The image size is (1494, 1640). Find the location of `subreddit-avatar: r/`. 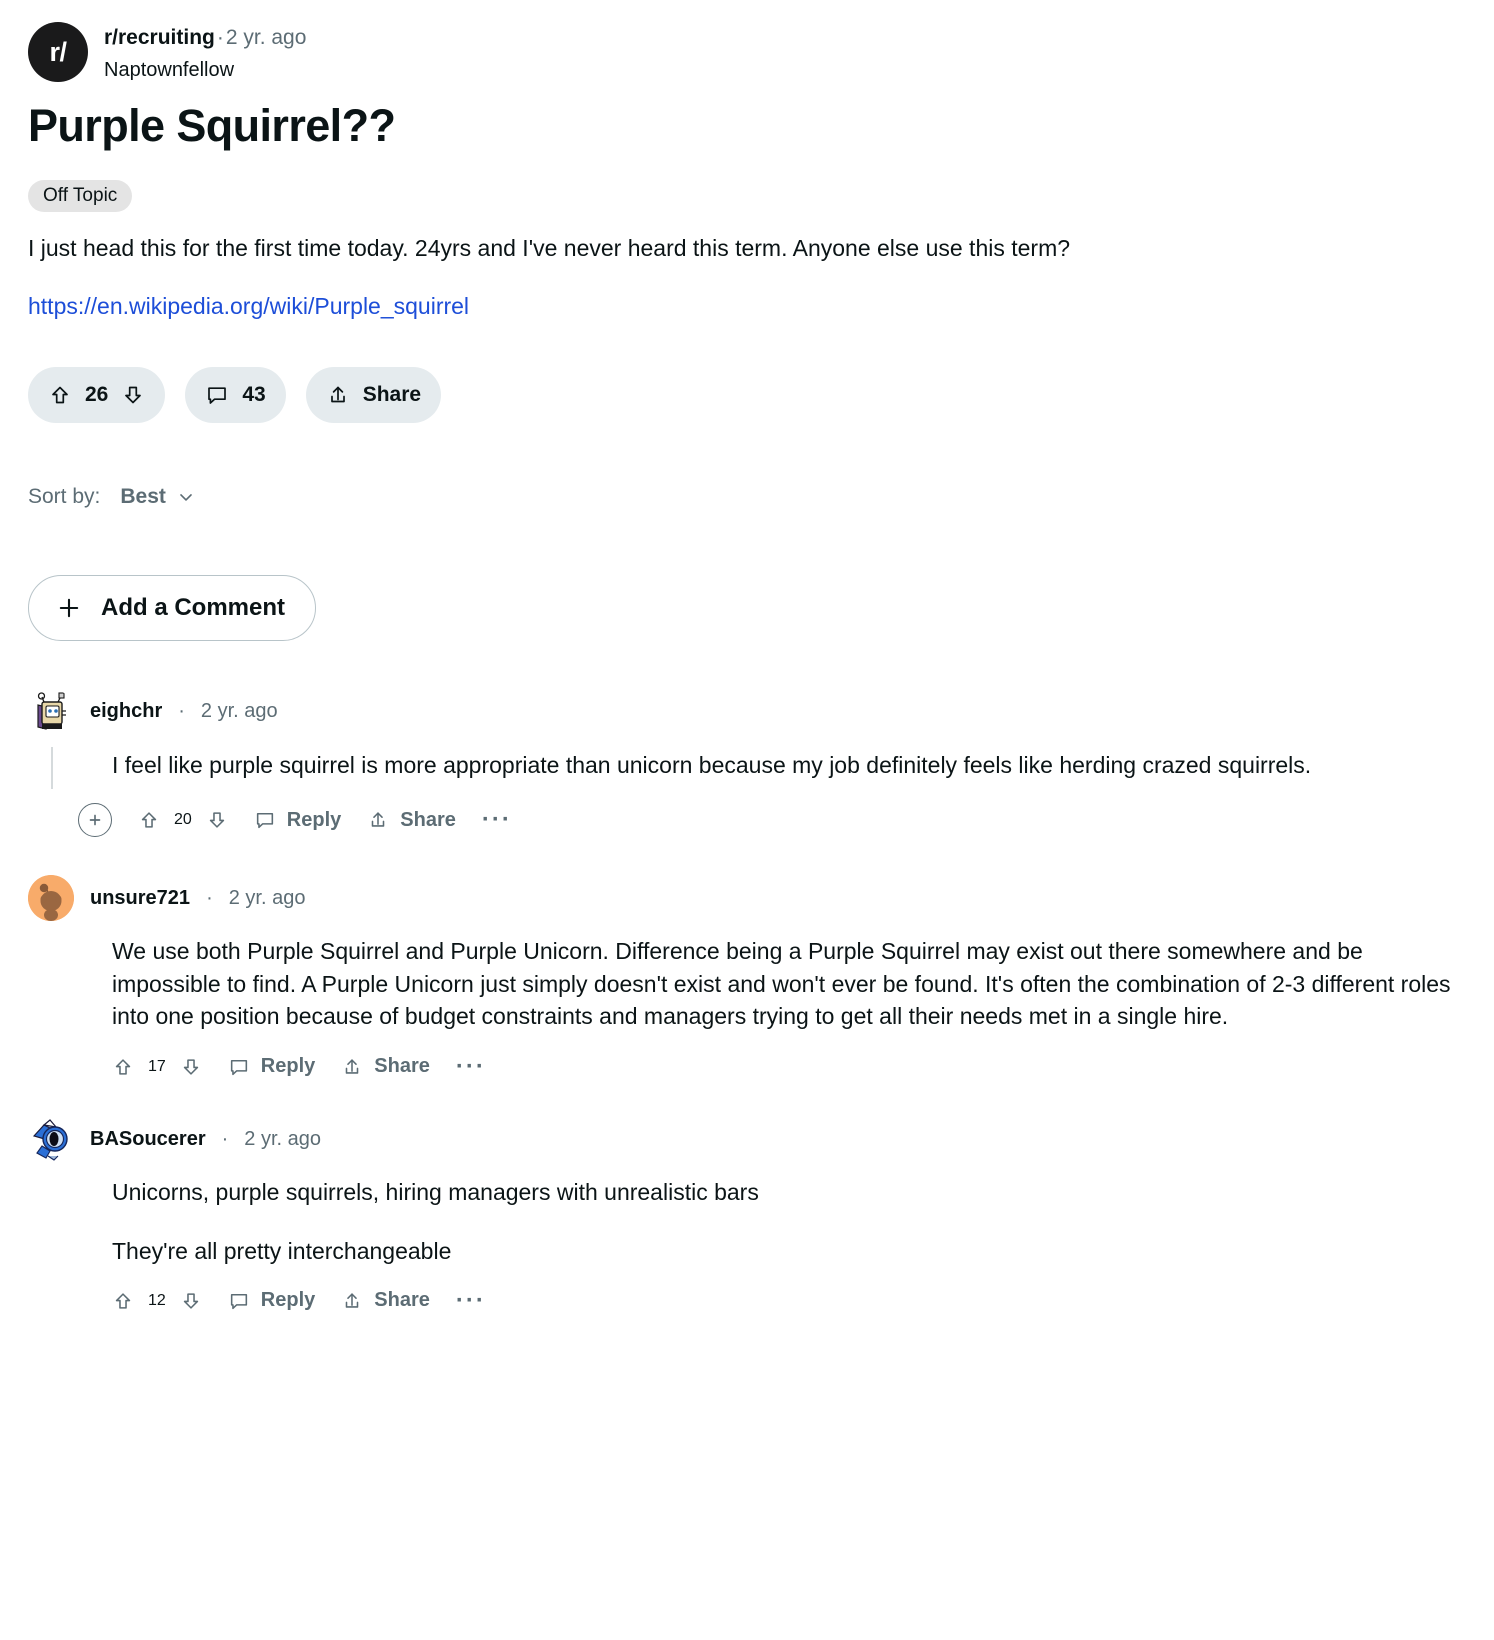

subreddit-avatar: r/ is located at coordinates (58, 52).